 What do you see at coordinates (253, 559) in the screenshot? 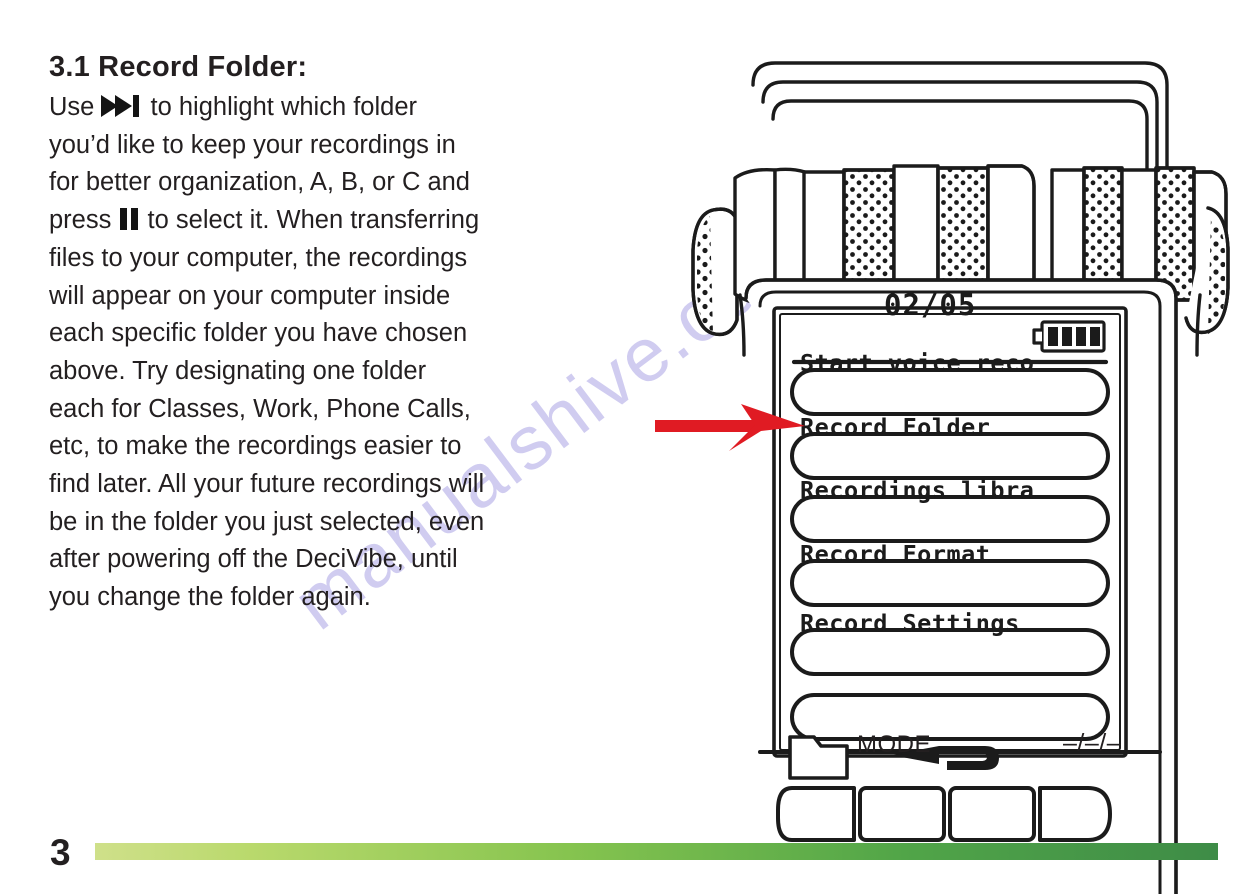
I see `body-line: after powering off the DeciVibe, until` at bounding box center [253, 559].